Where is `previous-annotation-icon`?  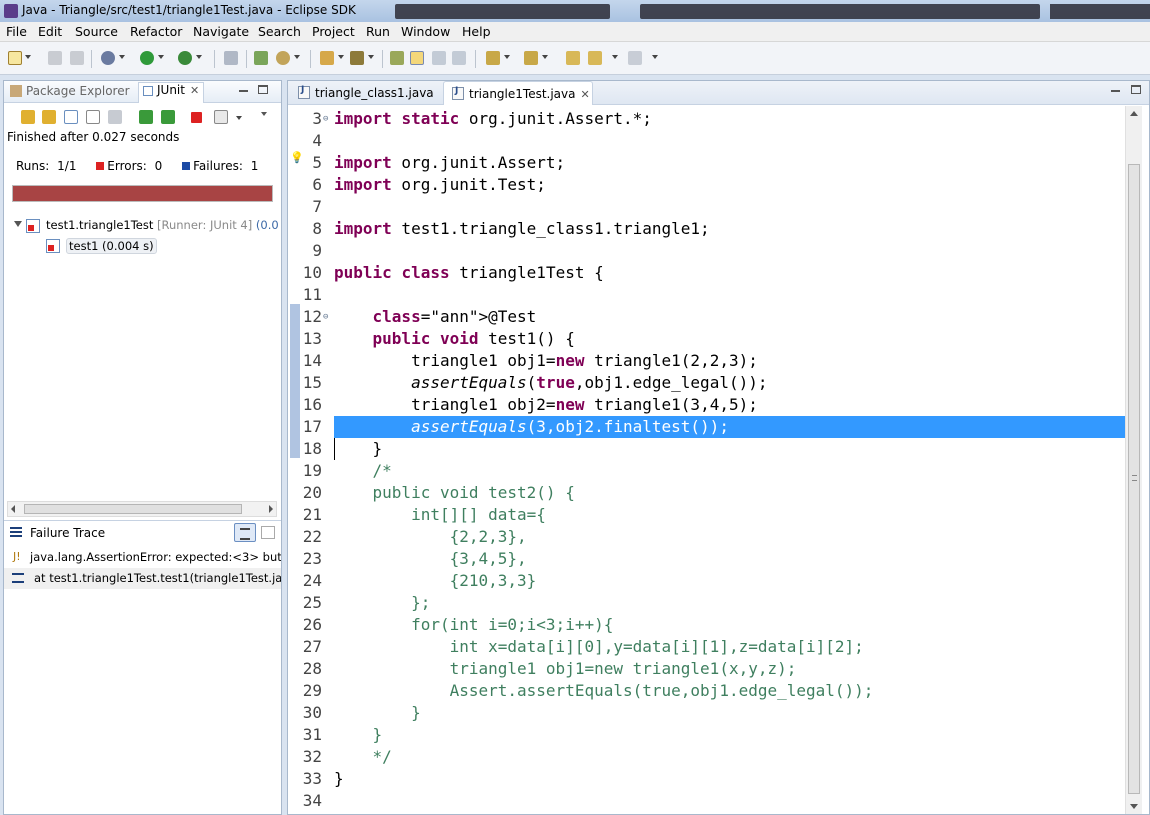 previous-annotation-icon is located at coordinates (531, 58).